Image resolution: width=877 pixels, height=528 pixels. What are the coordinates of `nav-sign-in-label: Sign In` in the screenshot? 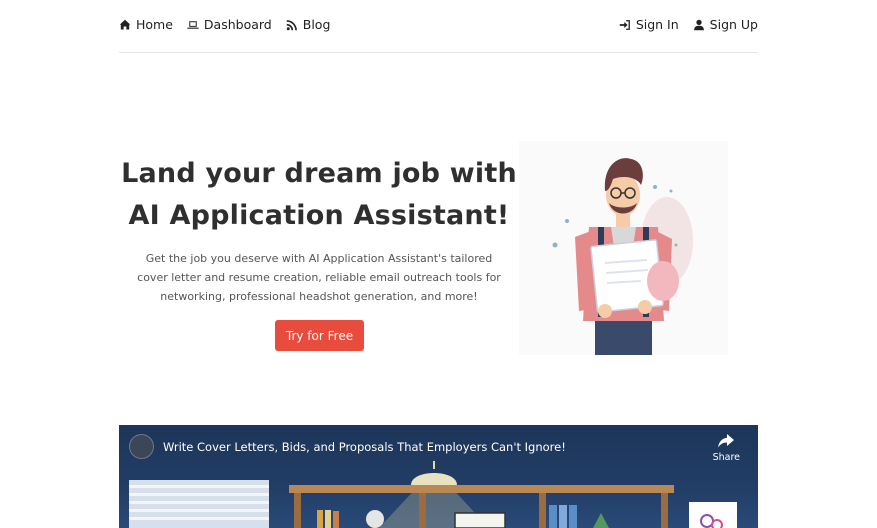 It's located at (657, 24).